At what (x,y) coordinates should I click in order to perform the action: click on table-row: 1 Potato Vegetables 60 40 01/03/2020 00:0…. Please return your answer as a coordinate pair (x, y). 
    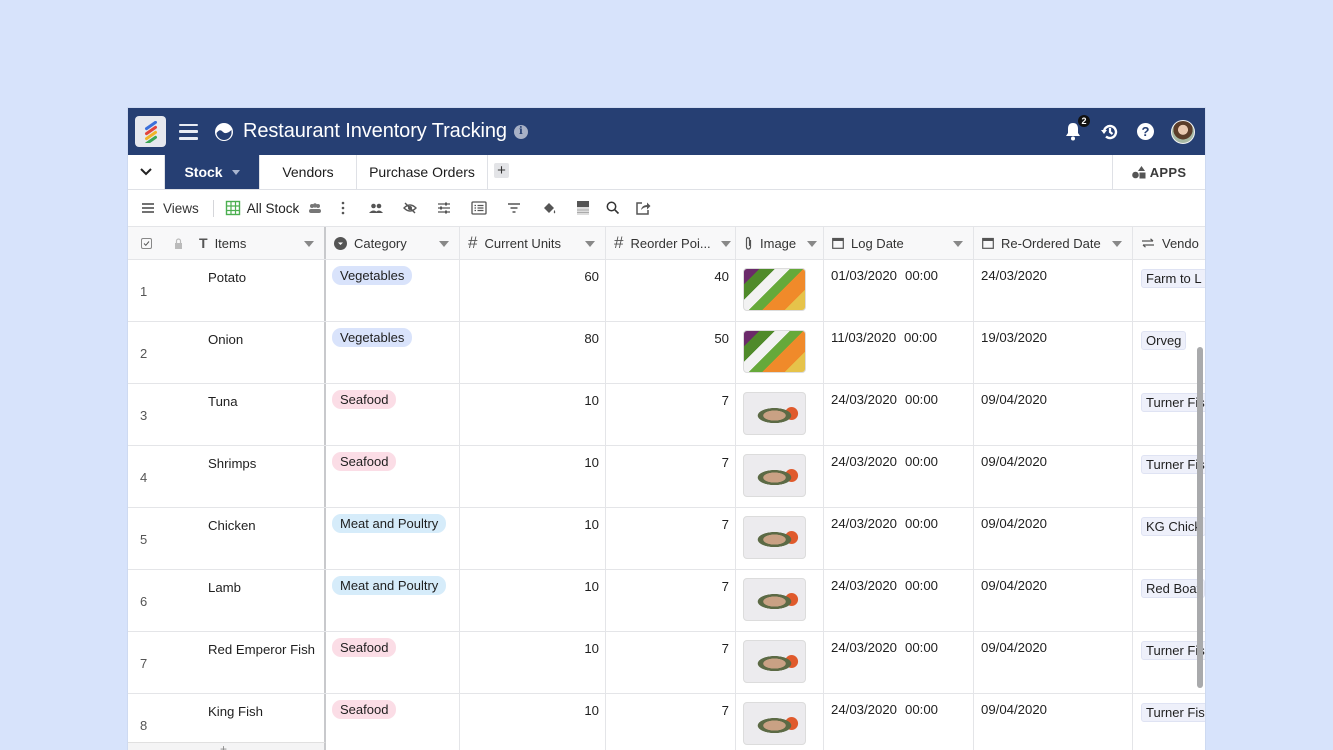
    Looking at the image, I should click on (666, 291).